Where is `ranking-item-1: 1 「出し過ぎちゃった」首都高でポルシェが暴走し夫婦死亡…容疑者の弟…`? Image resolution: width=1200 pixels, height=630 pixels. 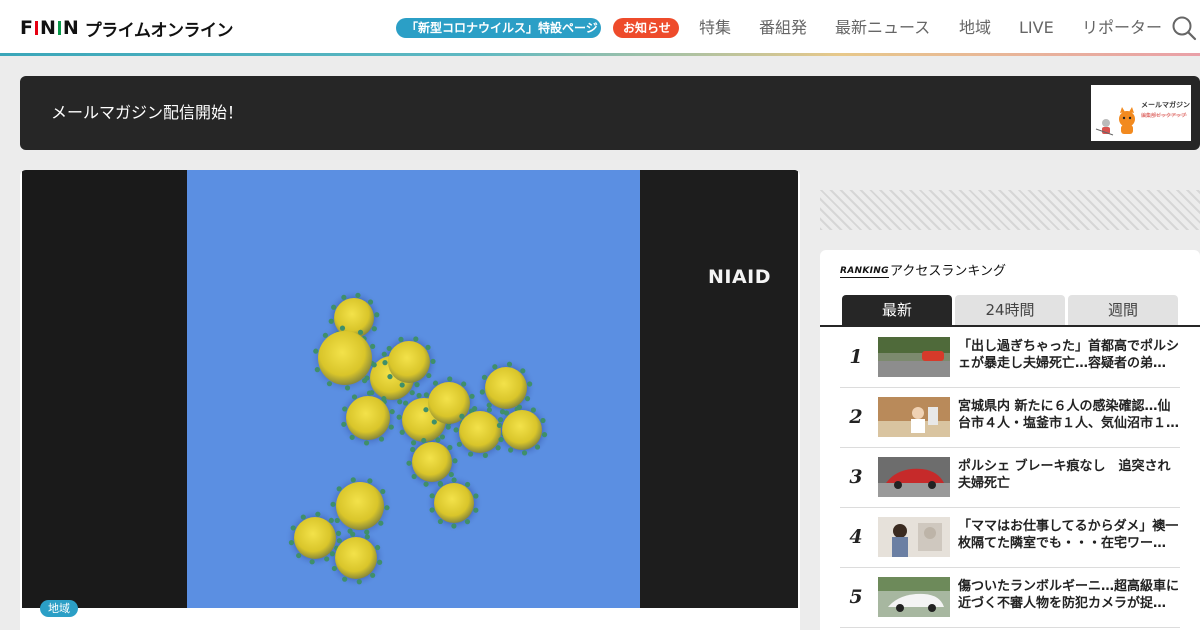
ranking-item-1: 1 「出し過ぎちゃった」首都高でポルシェが暴走し夫婦死亡…容疑者の弟… is located at coordinates (1010, 358).